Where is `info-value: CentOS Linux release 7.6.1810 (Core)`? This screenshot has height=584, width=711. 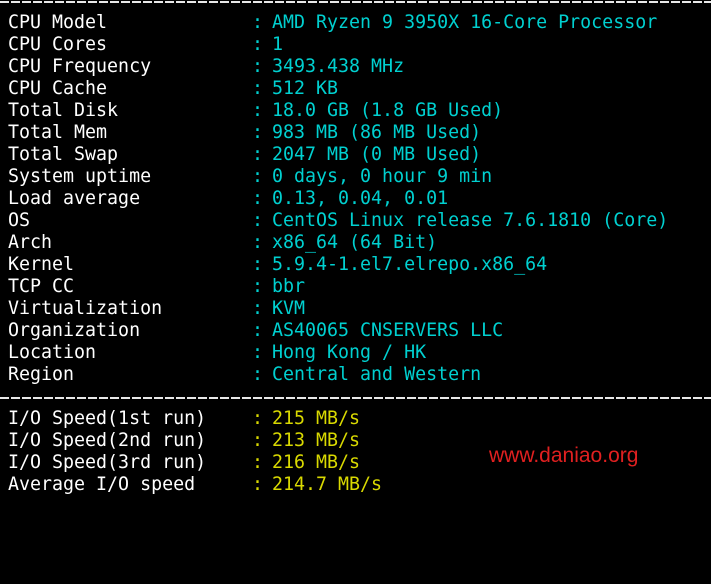 info-value: CentOS Linux release 7.6.1810 (Core) is located at coordinates (470, 220).